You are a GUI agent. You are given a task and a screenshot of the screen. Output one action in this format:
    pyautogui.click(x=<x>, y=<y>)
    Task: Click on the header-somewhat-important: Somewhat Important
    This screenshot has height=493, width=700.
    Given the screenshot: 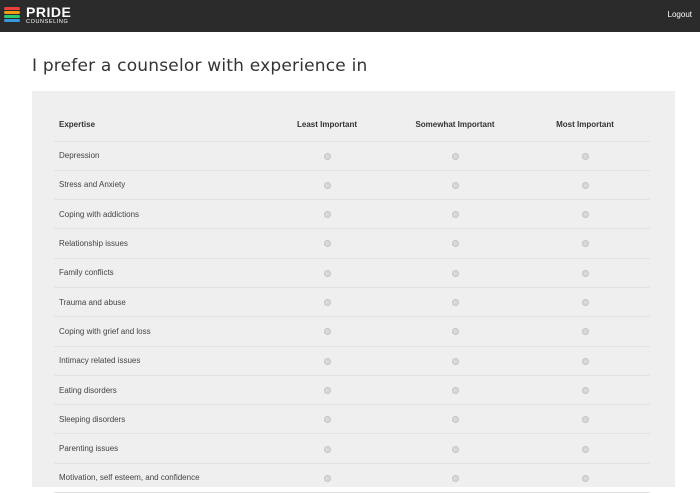 What is the action you would take?
    pyautogui.click(x=455, y=125)
    